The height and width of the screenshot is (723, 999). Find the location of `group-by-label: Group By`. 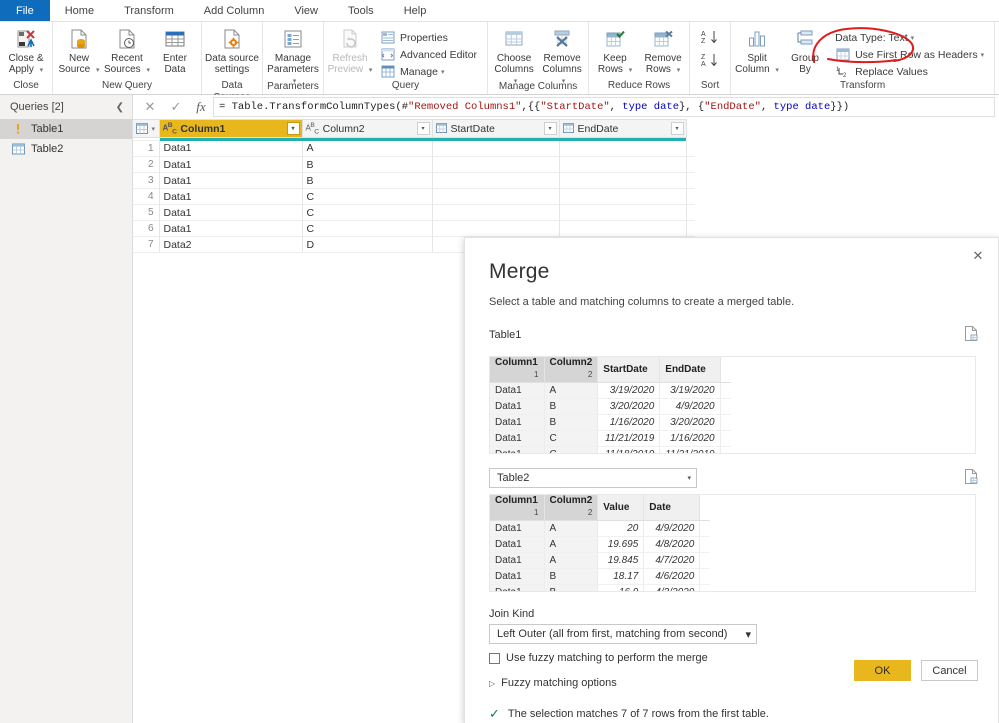

group-by-label: Group By is located at coordinates (805, 64).